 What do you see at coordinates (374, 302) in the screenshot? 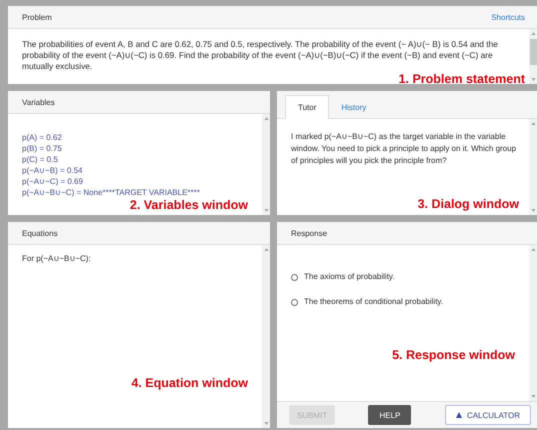
I see `option-label: The theorems of conditional probability.` at bounding box center [374, 302].